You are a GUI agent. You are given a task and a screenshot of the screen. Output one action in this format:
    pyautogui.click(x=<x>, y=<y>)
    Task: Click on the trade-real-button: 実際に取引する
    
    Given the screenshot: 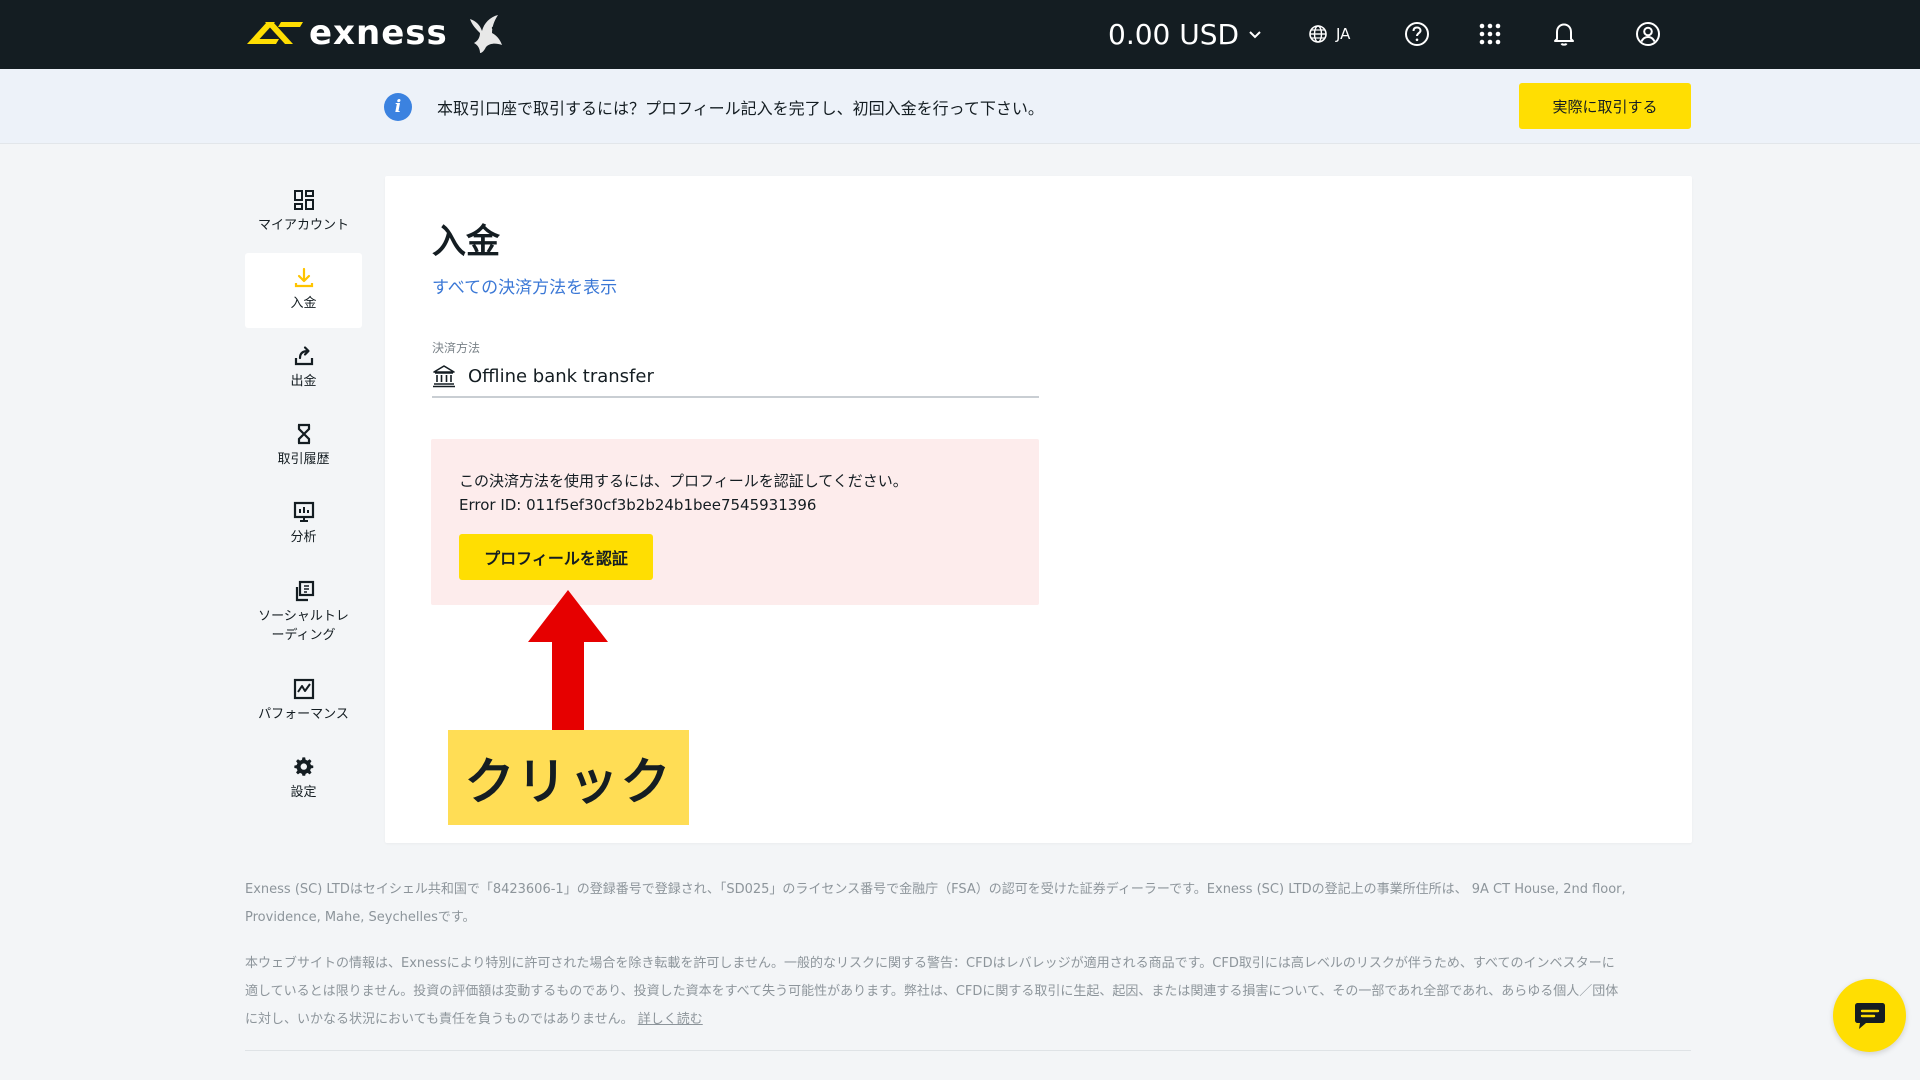 What is the action you would take?
    pyautogui.click(x=1605, y=106)
    